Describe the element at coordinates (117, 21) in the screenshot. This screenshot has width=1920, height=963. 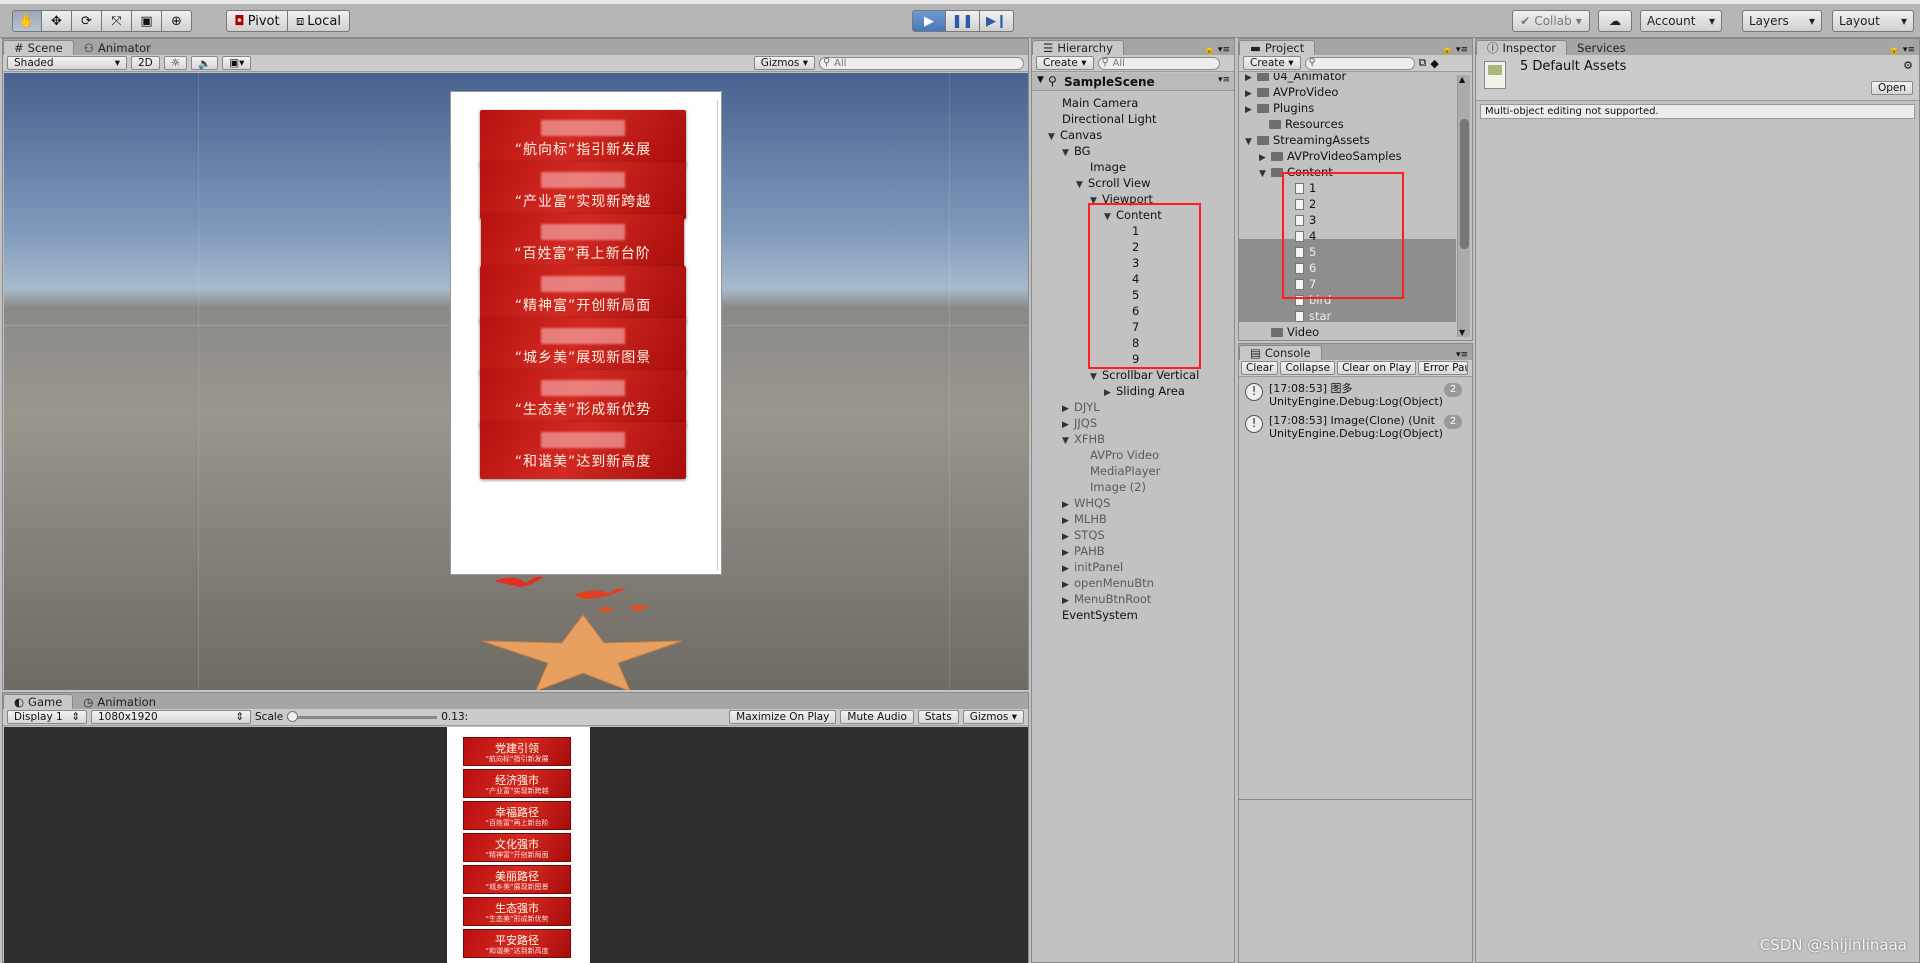
I see `scale-tool-icon: ⤧` at that location.